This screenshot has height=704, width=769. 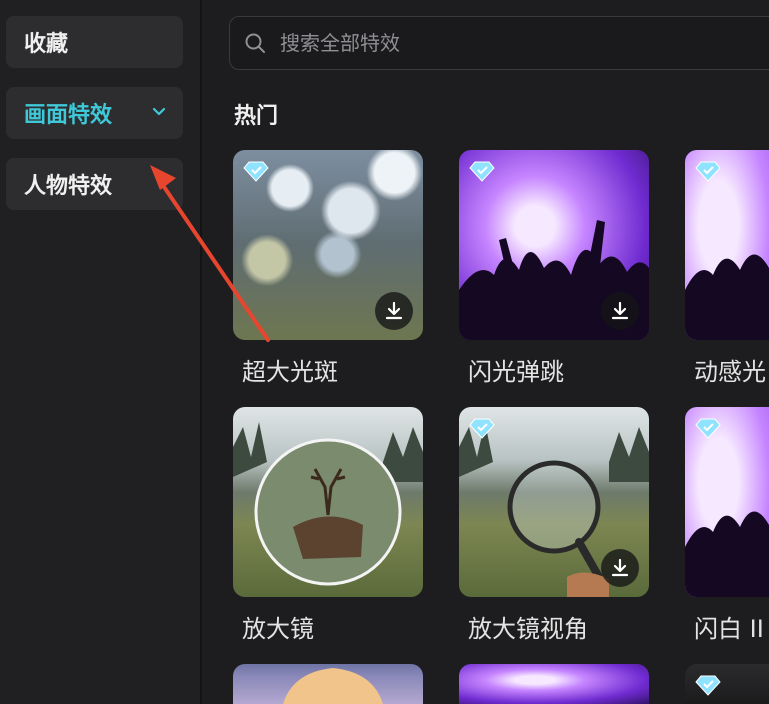 What do you see at coordinates (68, 186) in the screenshot?
I see `sidebar-item-label: 人物特效` at bounding box center [68, 186].